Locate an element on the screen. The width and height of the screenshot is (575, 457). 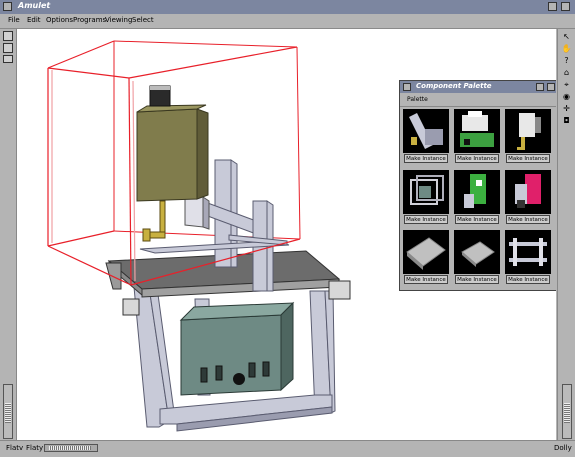
layout-icon is located at coordinates (8, 48).